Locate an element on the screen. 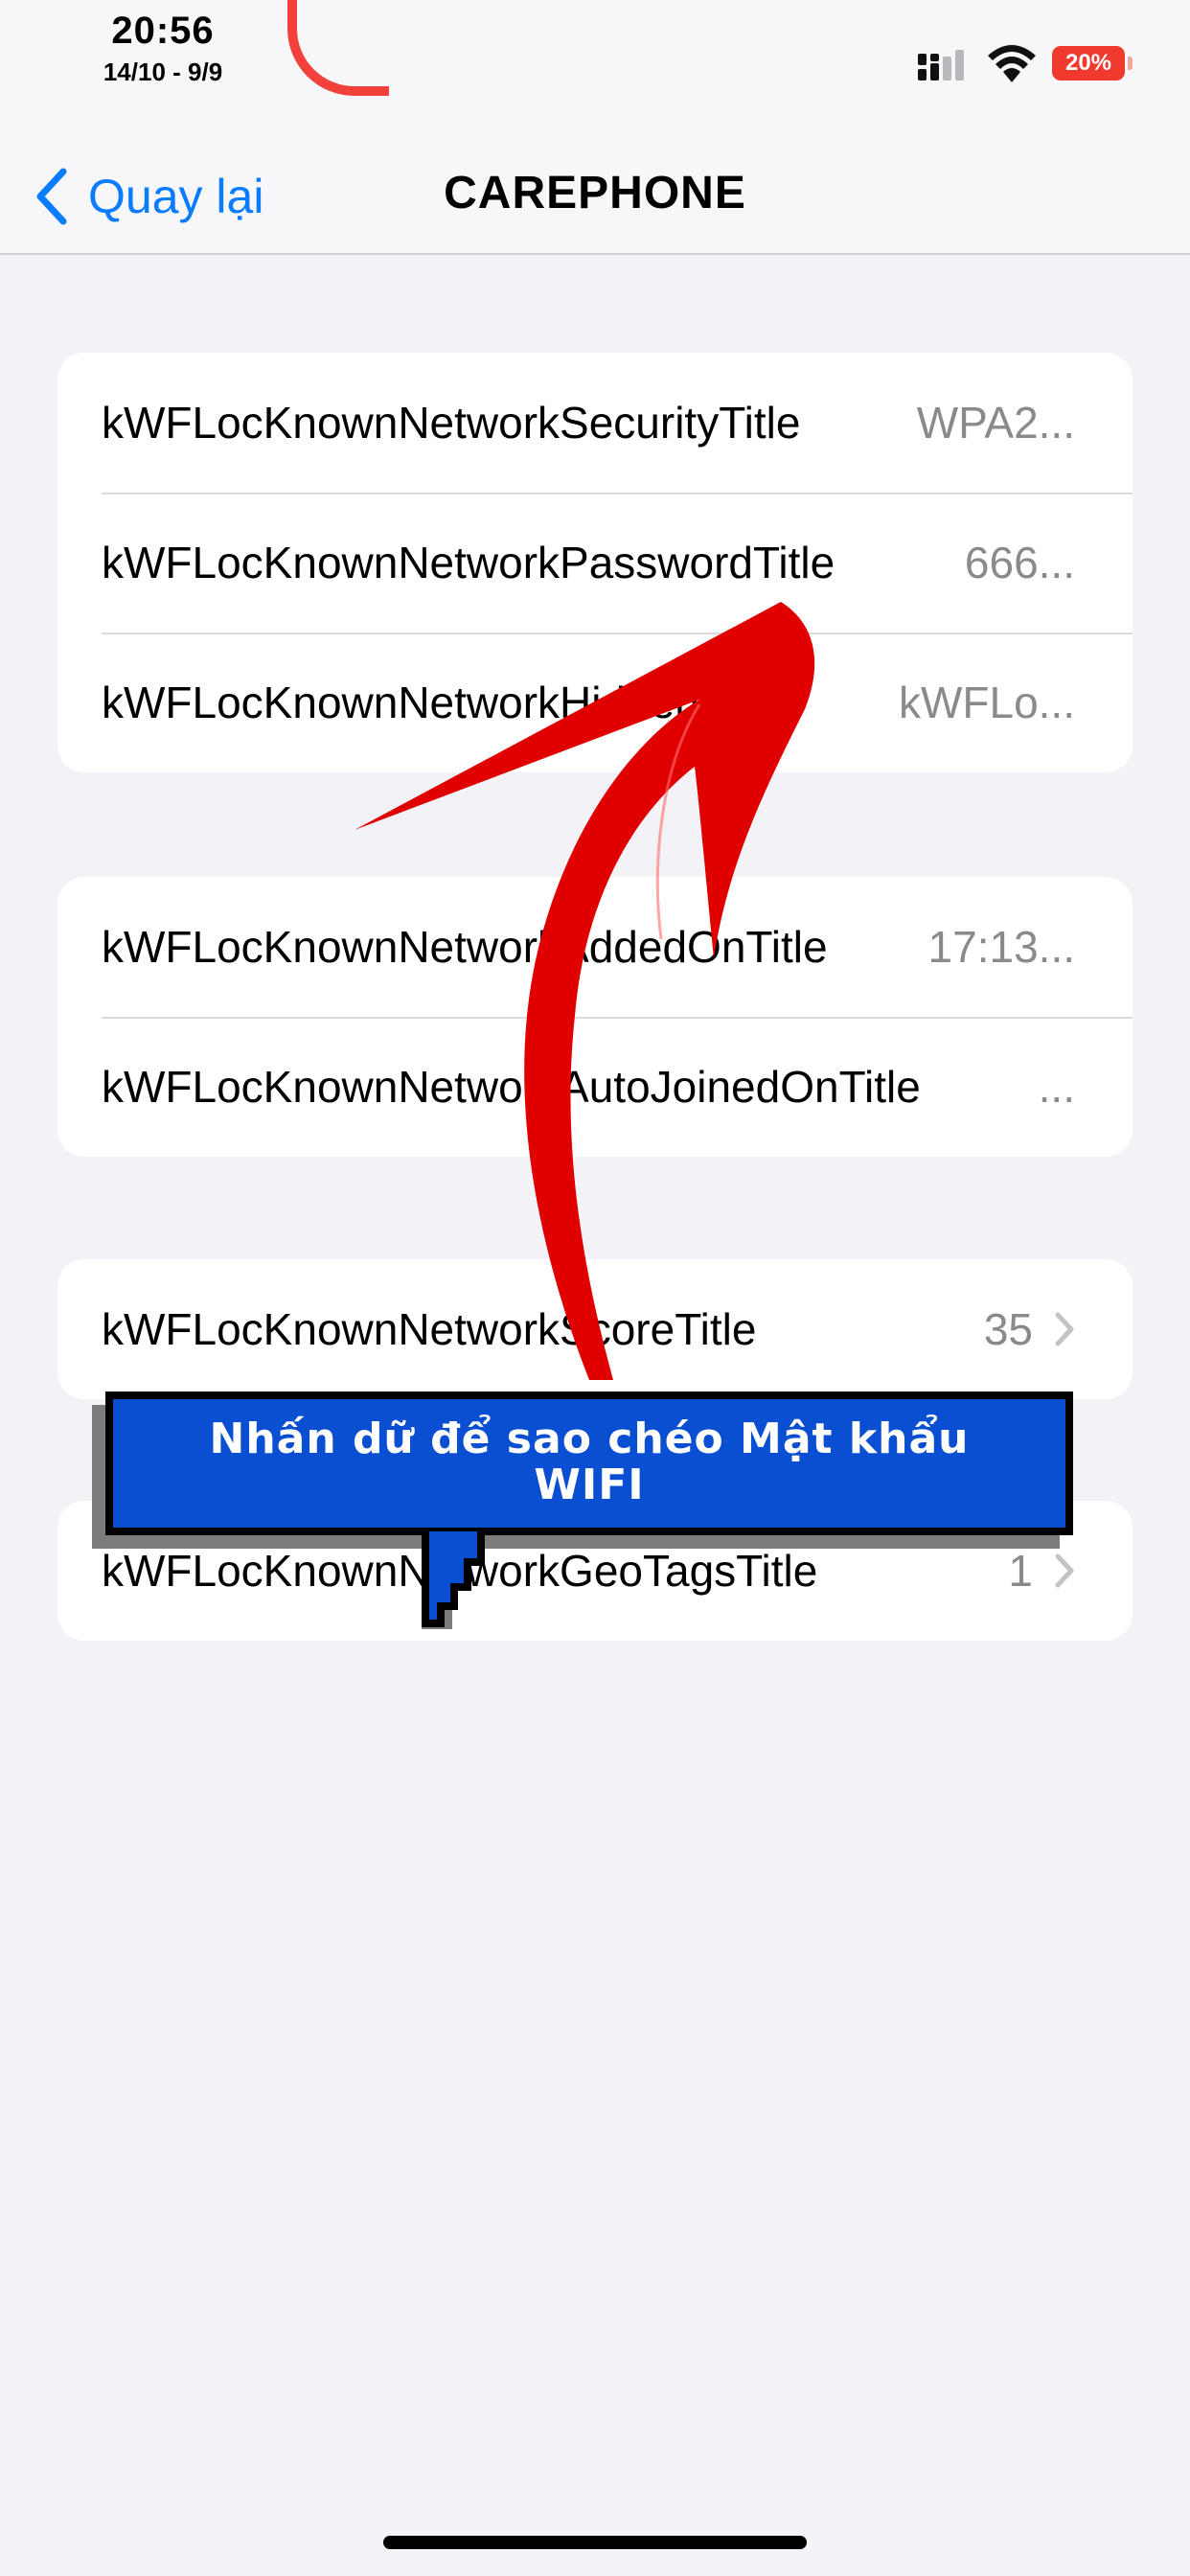 This screenshot has width=1190, height=2576. instruction-banner: Nhấn dữ để sao chéo Mật khẩu WIFI is located at coordinates (589, 1463).